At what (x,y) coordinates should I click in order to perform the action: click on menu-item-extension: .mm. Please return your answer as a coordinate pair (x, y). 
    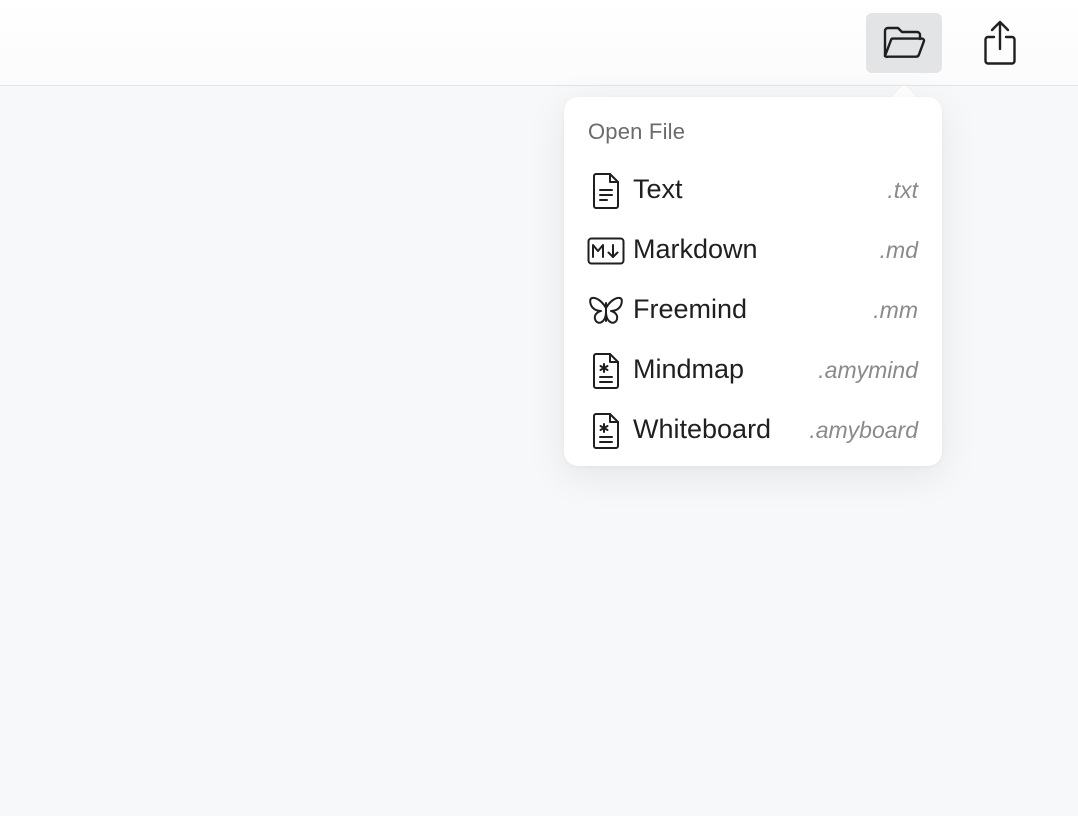
    Looking at the image, I should click on (895, 310).